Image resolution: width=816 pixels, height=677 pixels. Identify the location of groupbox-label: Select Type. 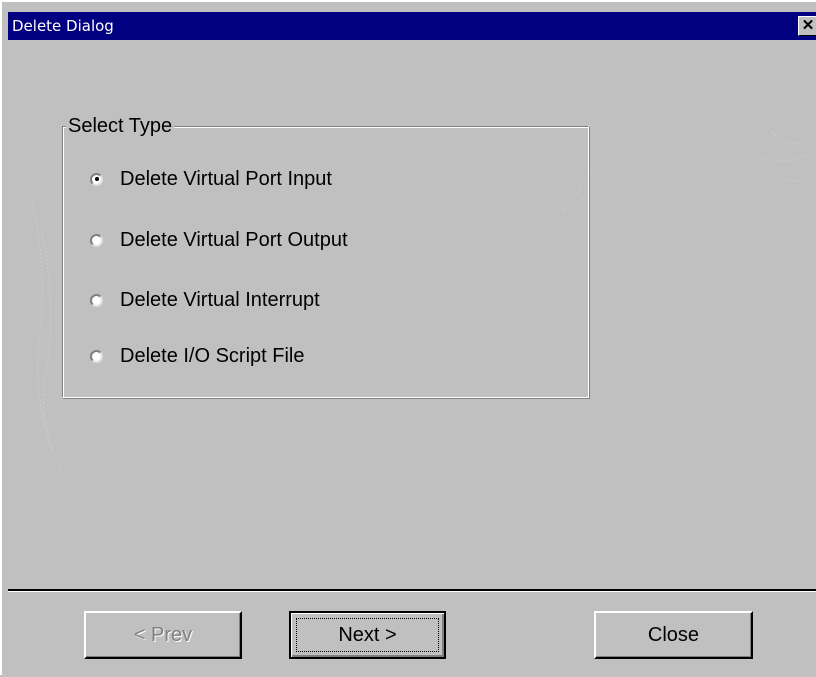
(120, 126).